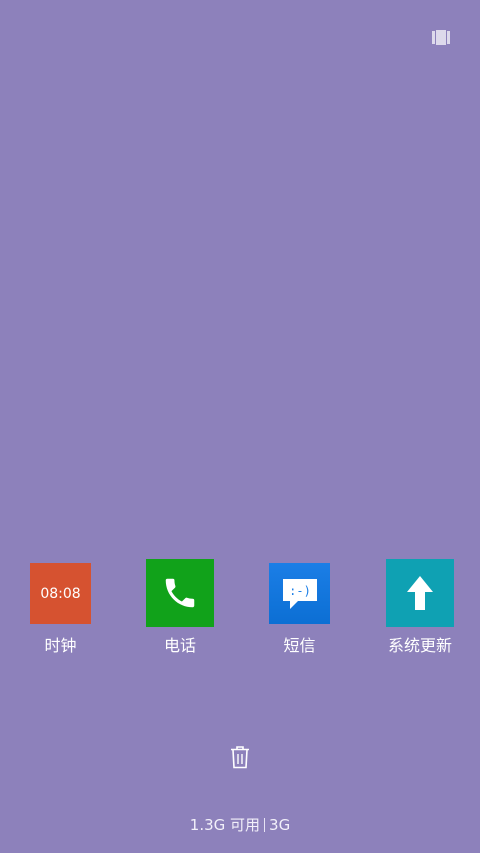  What do you see at coordinates (420, 593) in the screenshot?
I see `upload-arrow-icon` at bounding box center [420, 593].